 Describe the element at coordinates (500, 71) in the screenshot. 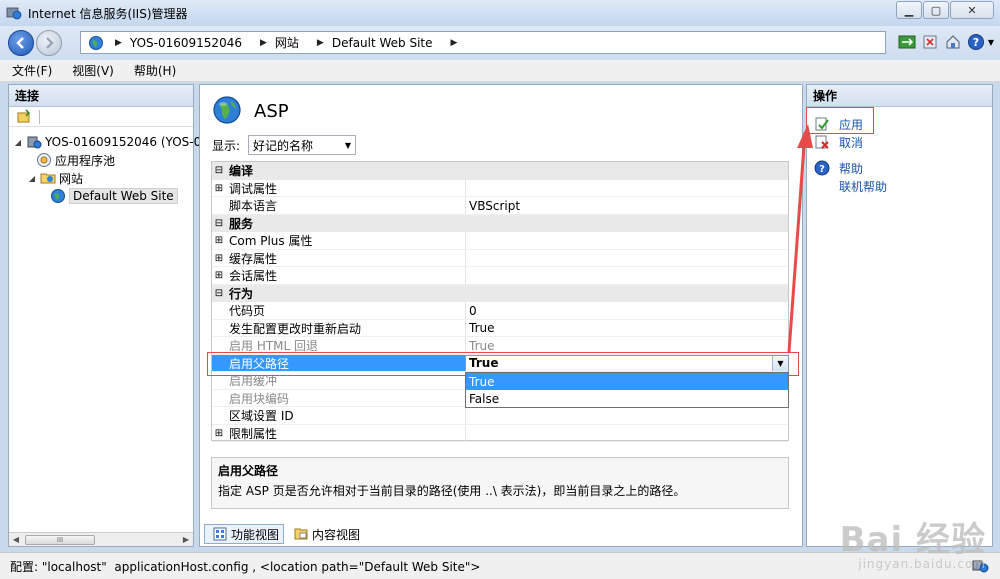

I see `menu-bar: 文件(F) 视图(V) 帮助(H)` at that location.